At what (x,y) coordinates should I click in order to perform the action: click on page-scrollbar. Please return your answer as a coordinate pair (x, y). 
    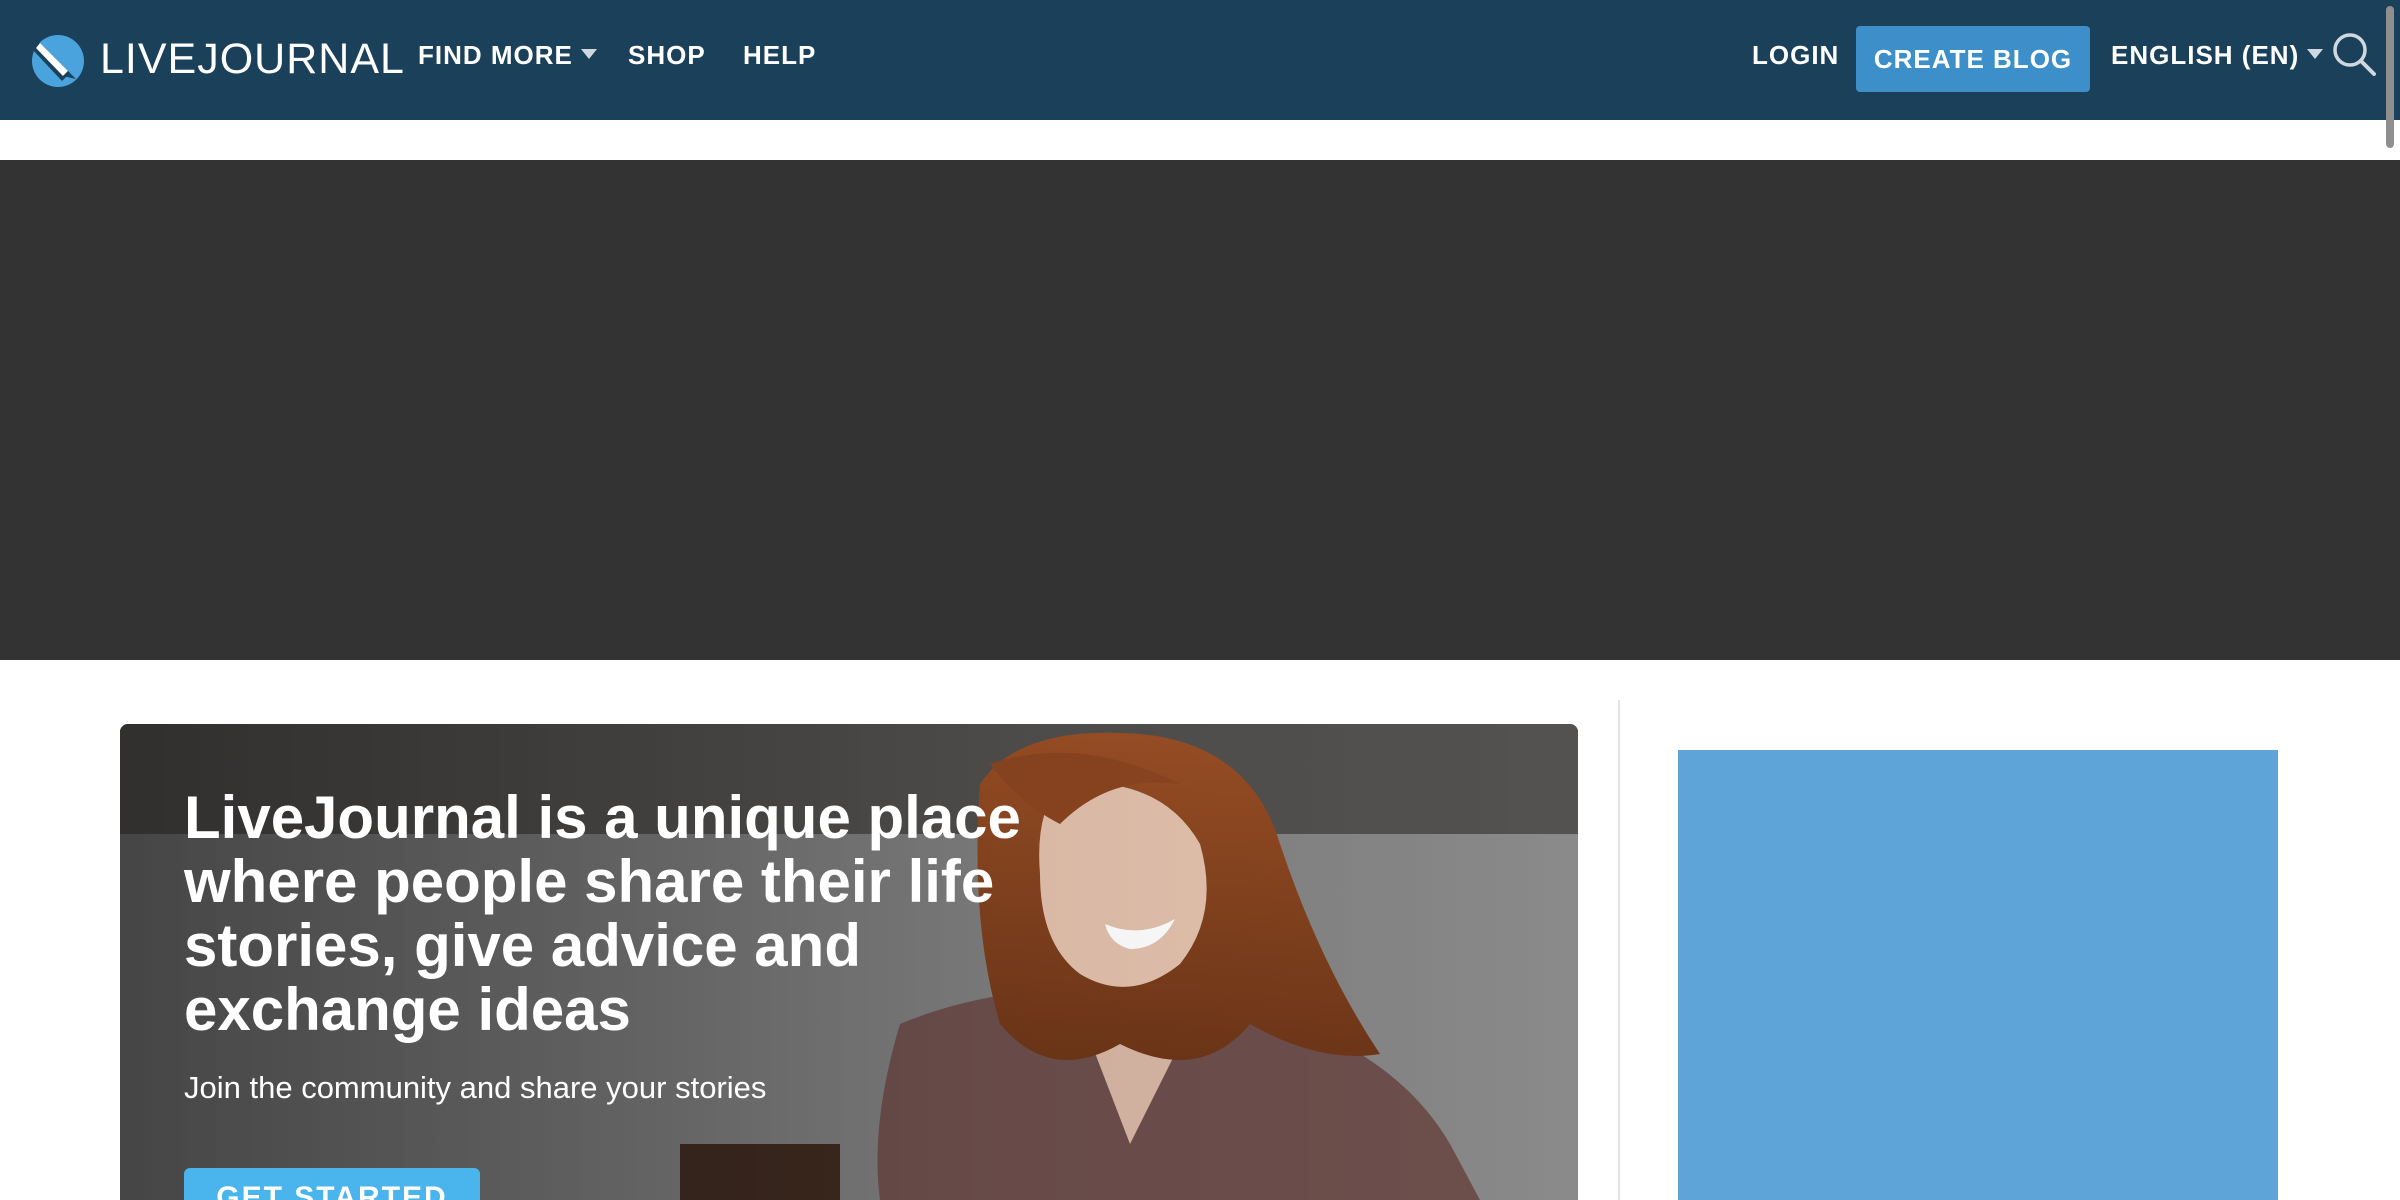
    Looking at the image, I should click on (2389, 600).